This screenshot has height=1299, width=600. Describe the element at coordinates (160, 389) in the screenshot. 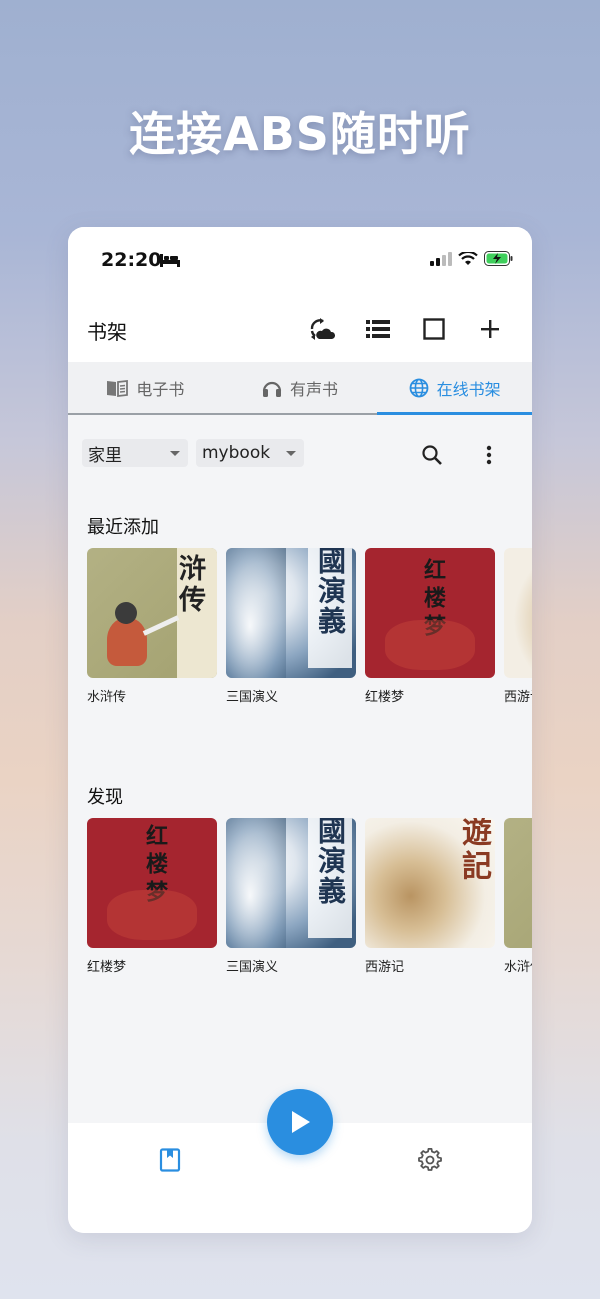

I see `tab-ebooks-label: 电子书` at that location.